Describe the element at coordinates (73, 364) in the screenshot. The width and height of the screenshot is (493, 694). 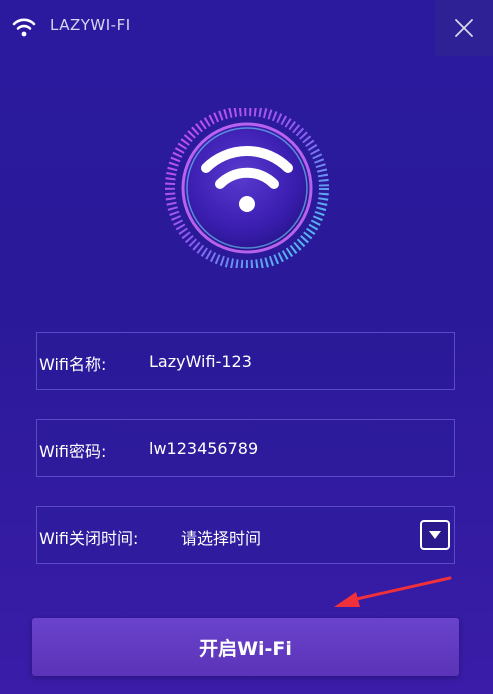
I see `ssid-label: Wifi名称:` at that location.